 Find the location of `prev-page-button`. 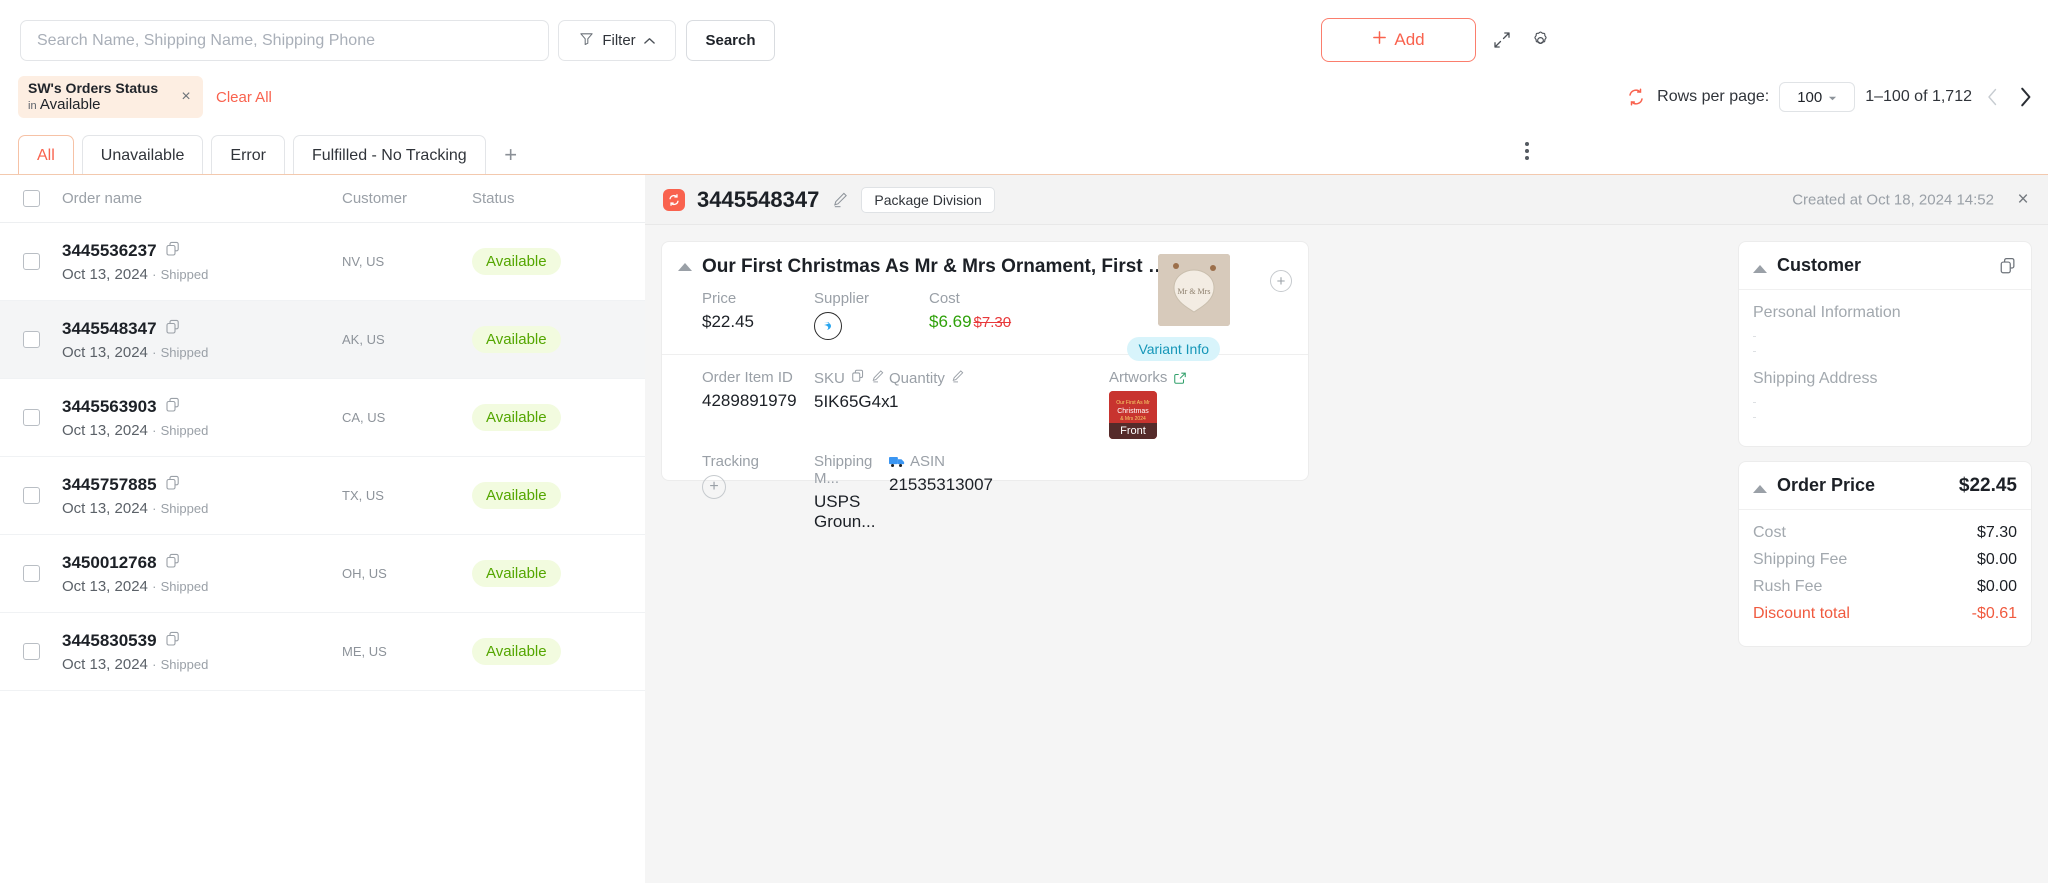

prev-page-button is located at coordinates (1993, 97).